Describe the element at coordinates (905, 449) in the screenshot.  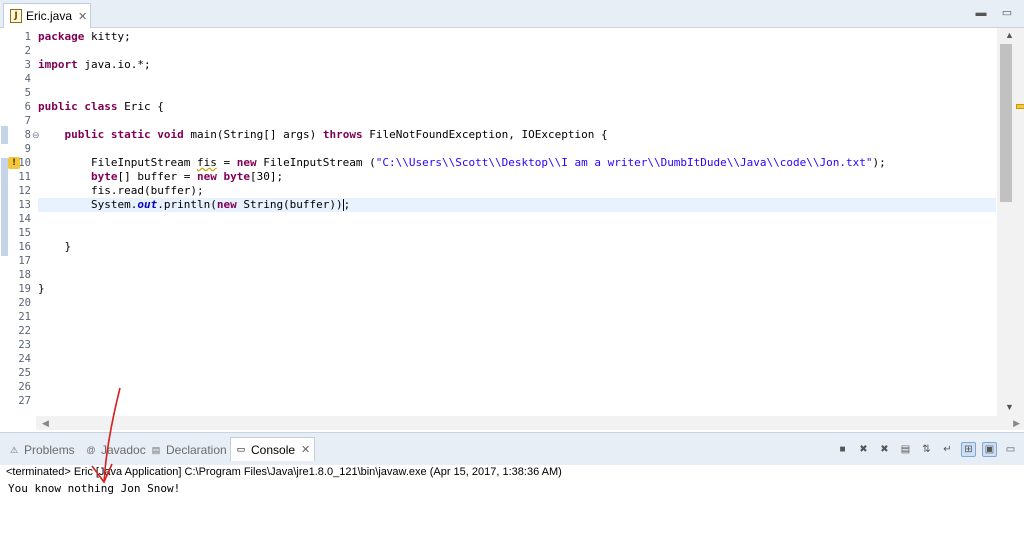
I see `clear-console-icon: ▤` at that location.